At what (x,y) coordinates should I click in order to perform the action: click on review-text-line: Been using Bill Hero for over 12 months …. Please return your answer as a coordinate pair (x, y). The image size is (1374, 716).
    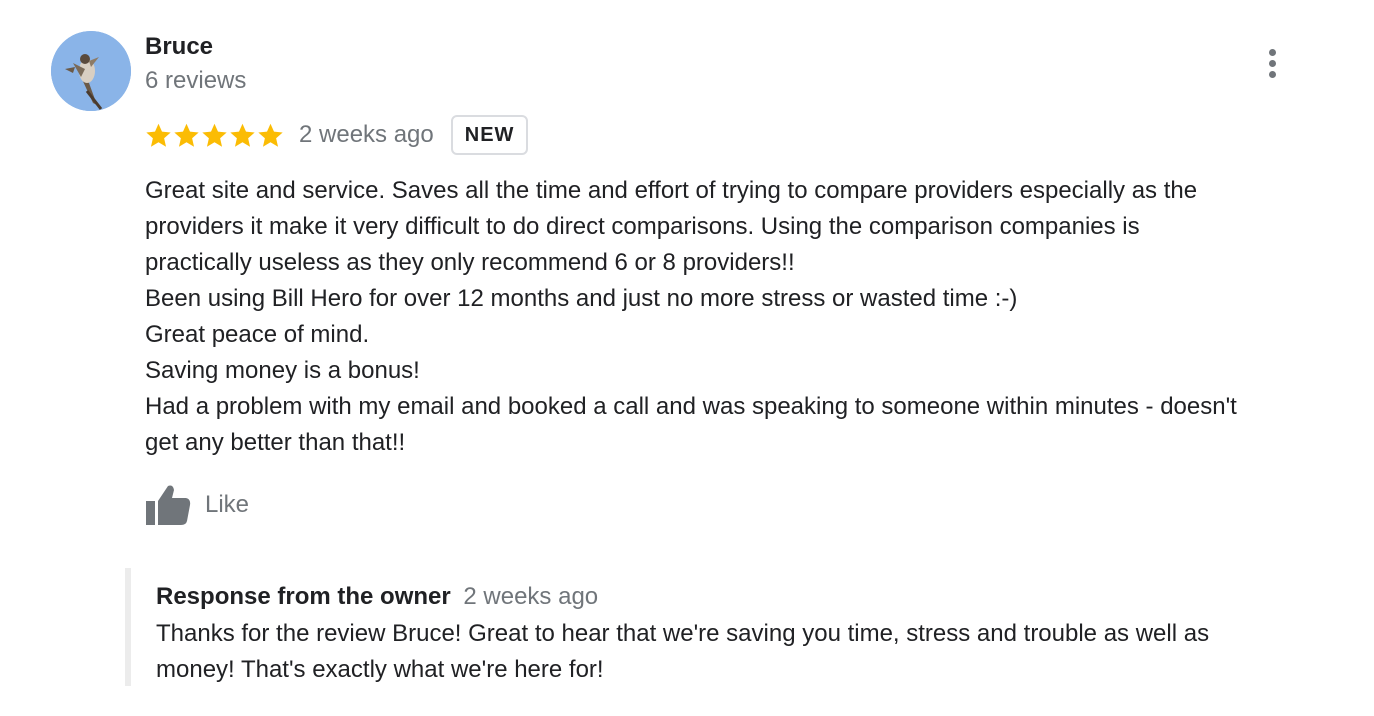
    Looking at the image, I should click on (581, 298).